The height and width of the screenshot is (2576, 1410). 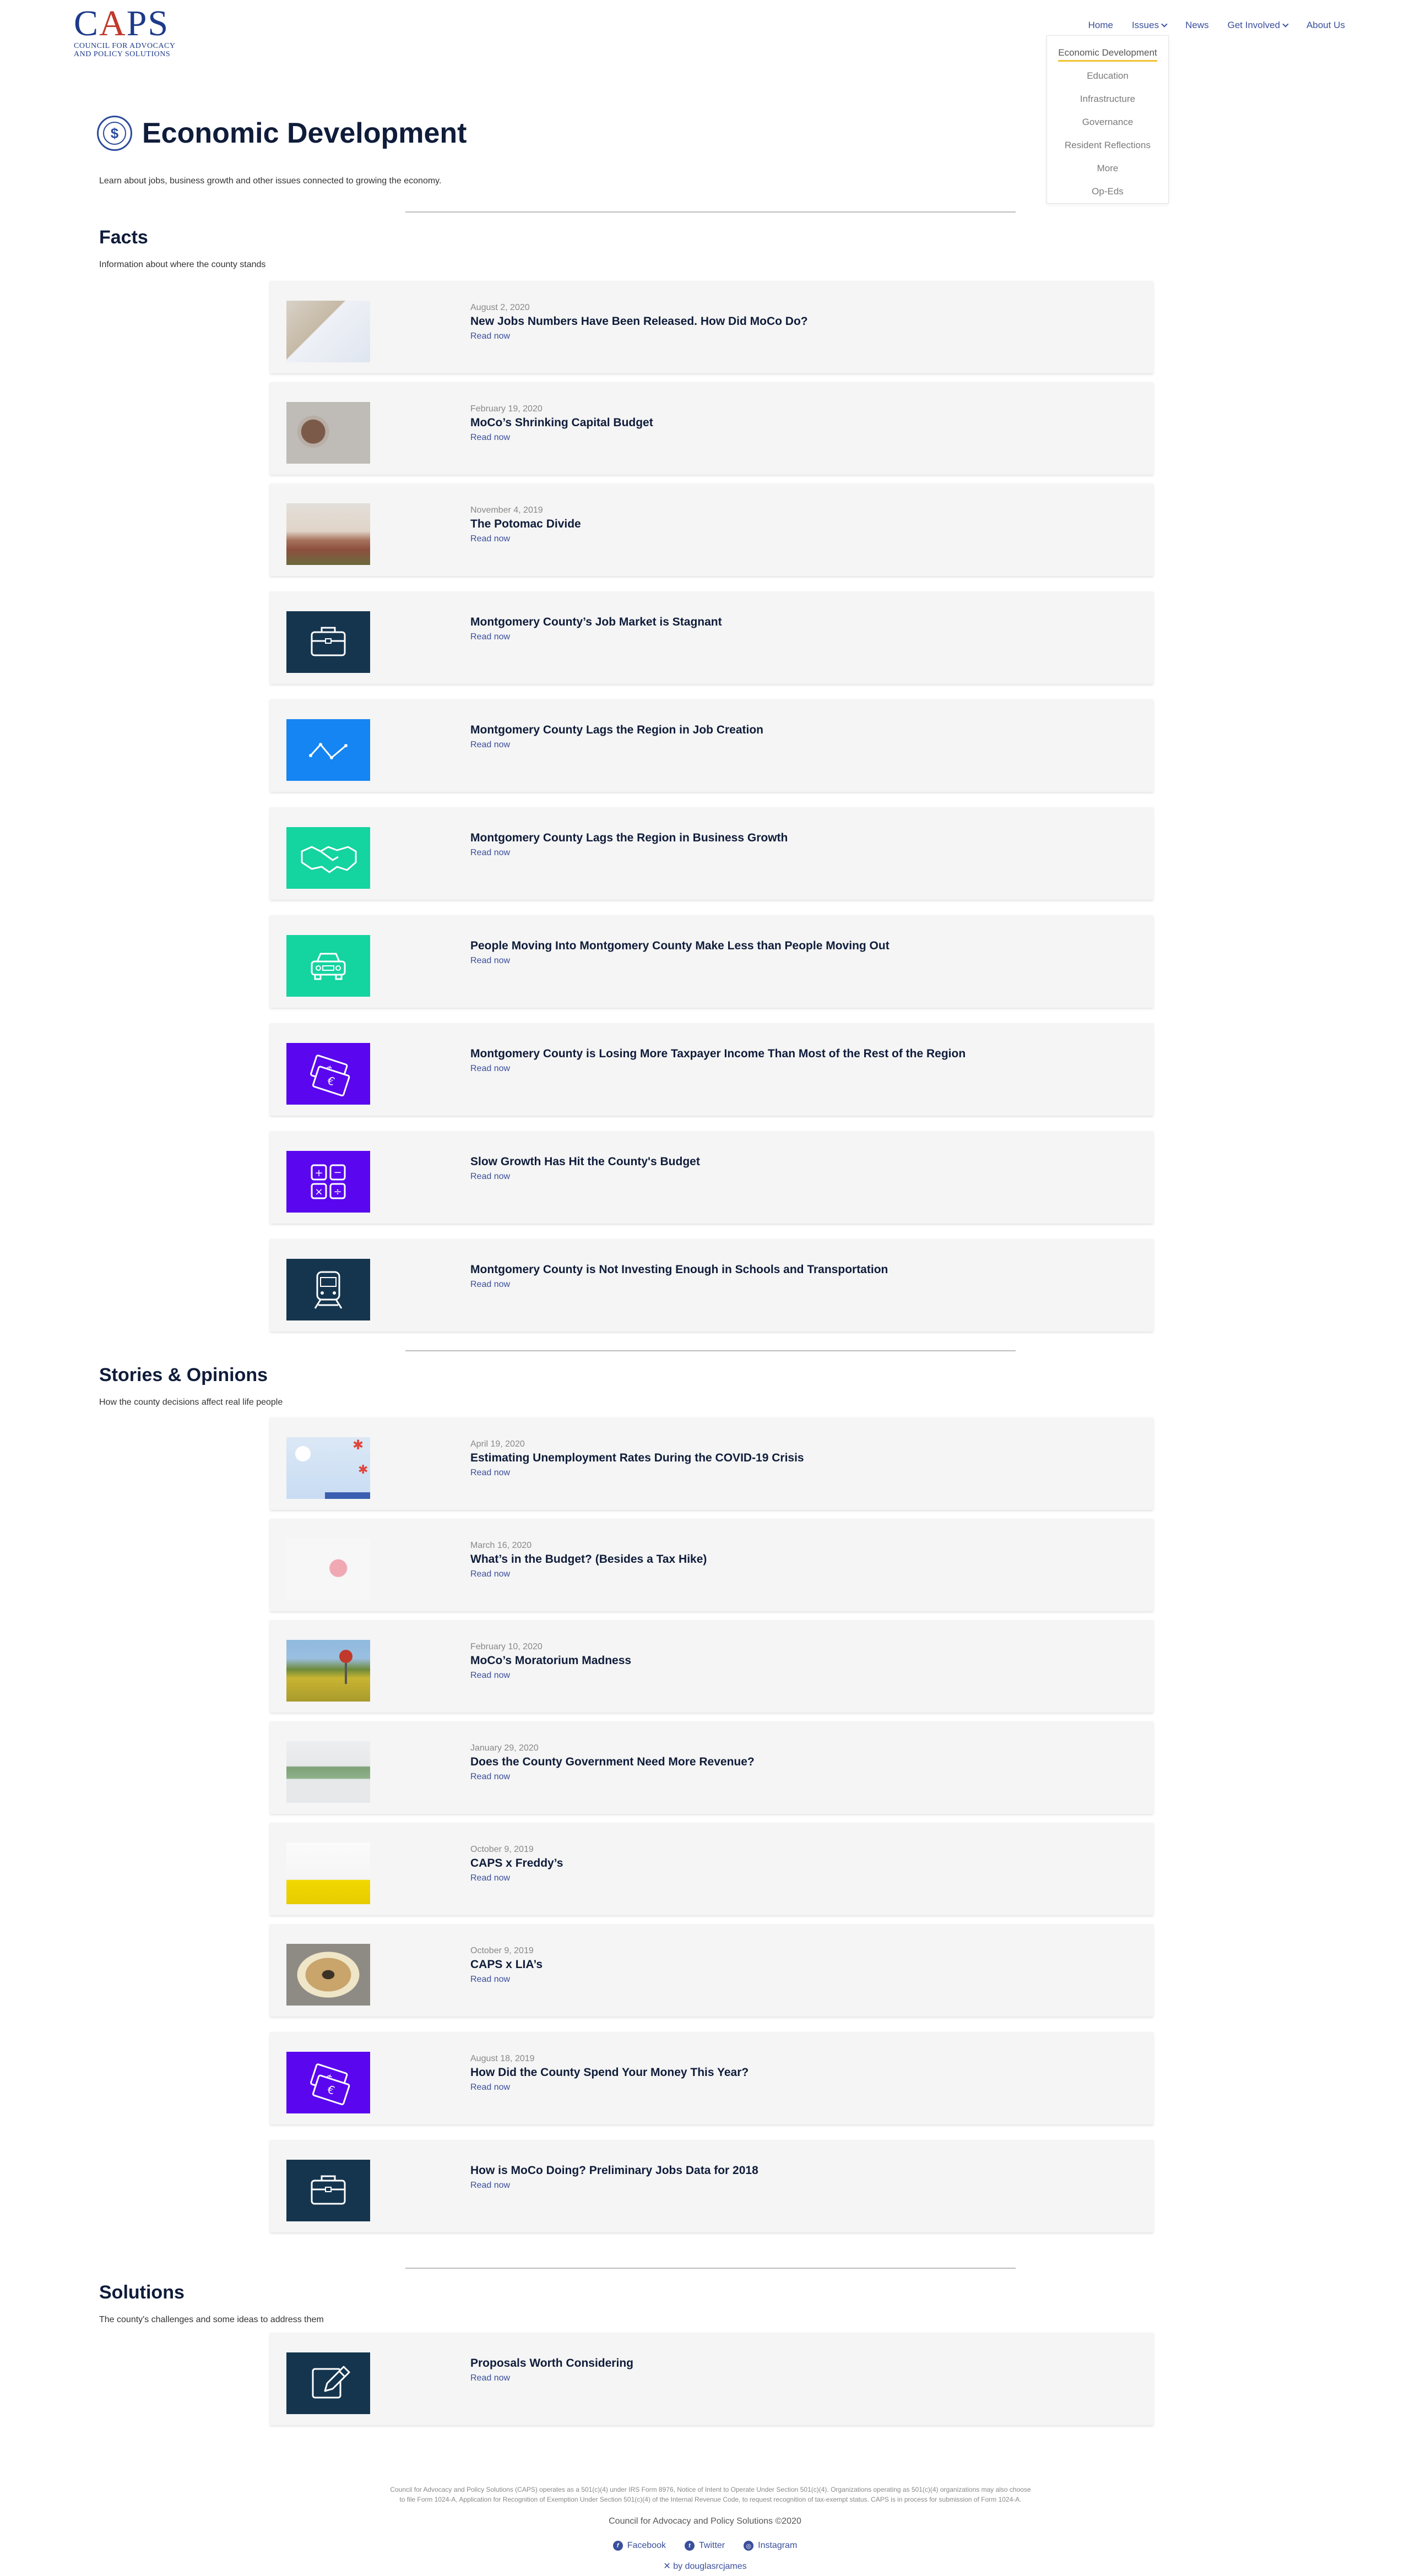 I want to click on tool-icon: ✕, so click(x=668, y=2567).